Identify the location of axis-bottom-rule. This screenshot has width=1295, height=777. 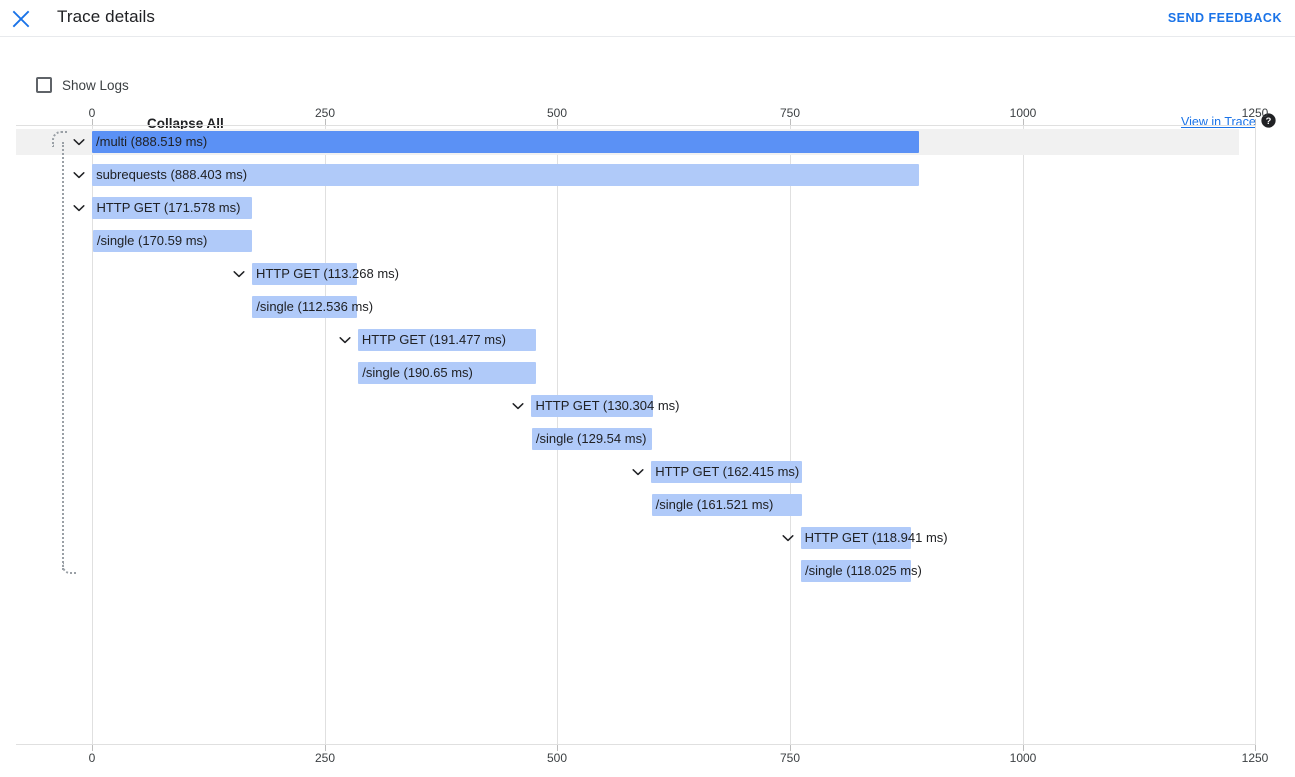
(635, 744).